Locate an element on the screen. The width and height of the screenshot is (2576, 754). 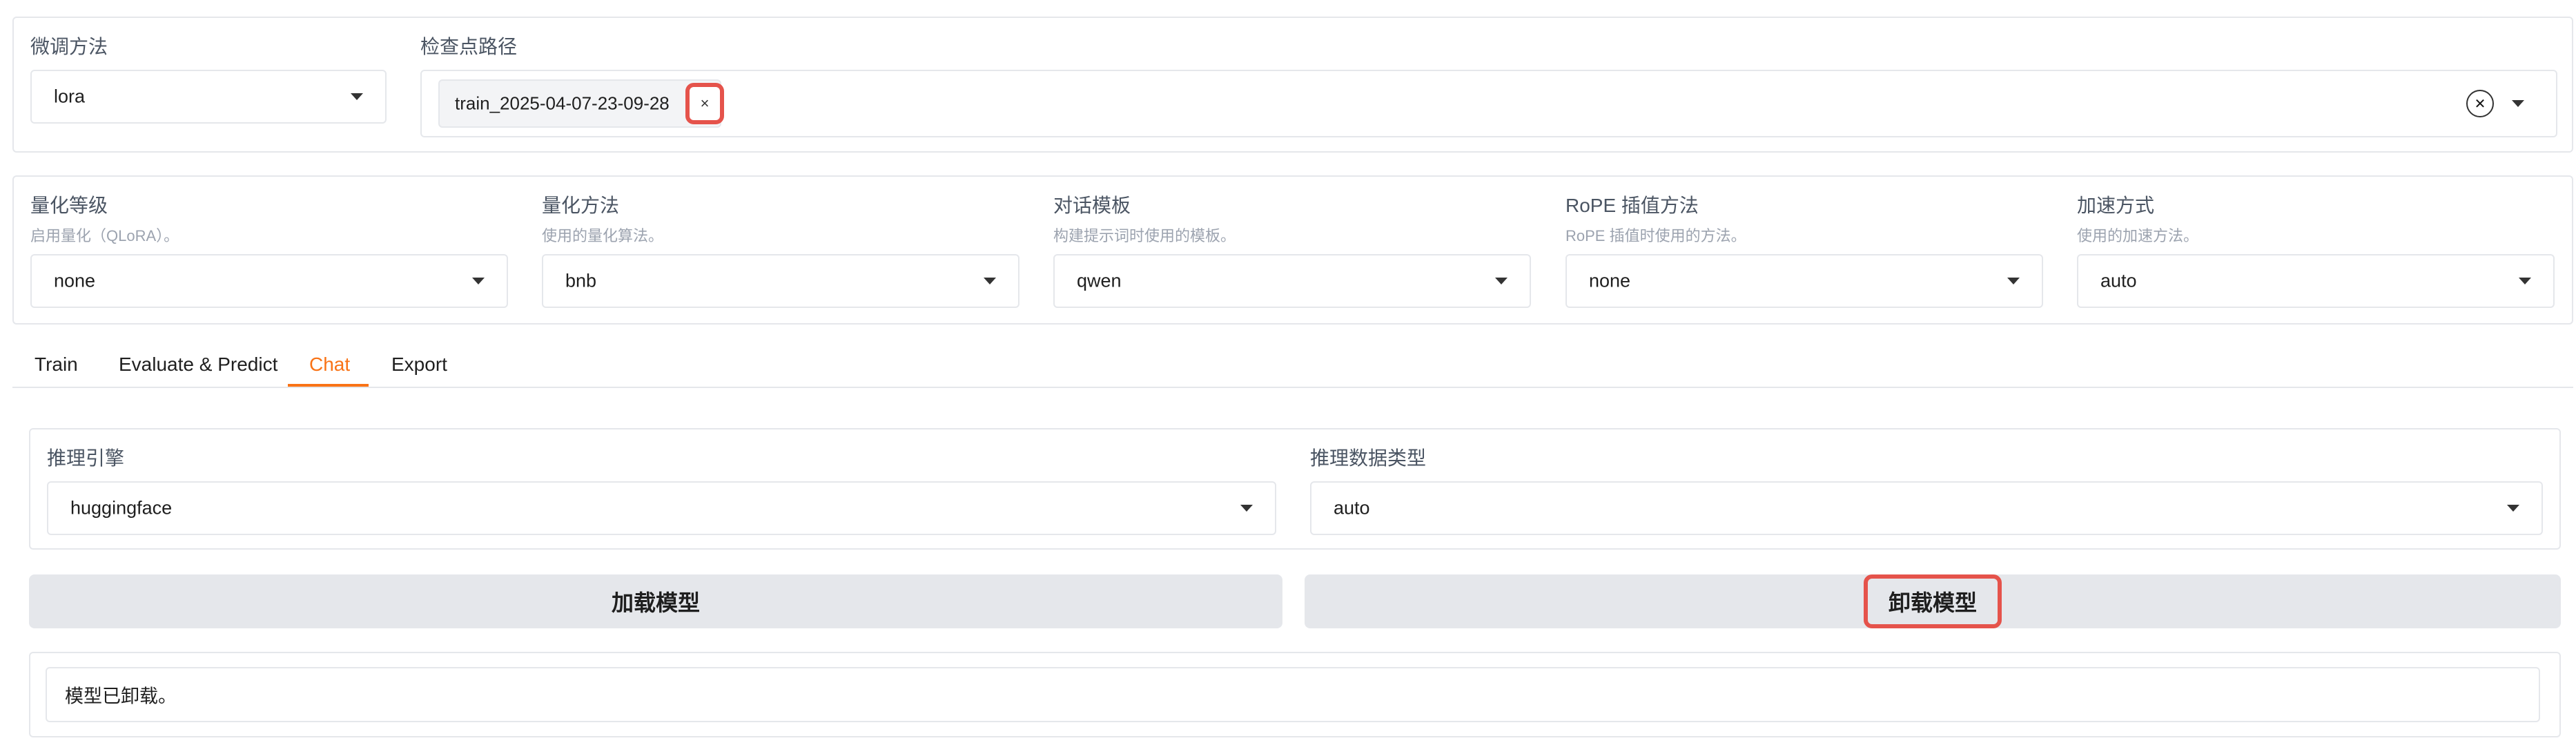
template-dropdown: qwen is located at coordinates (1292, 281).